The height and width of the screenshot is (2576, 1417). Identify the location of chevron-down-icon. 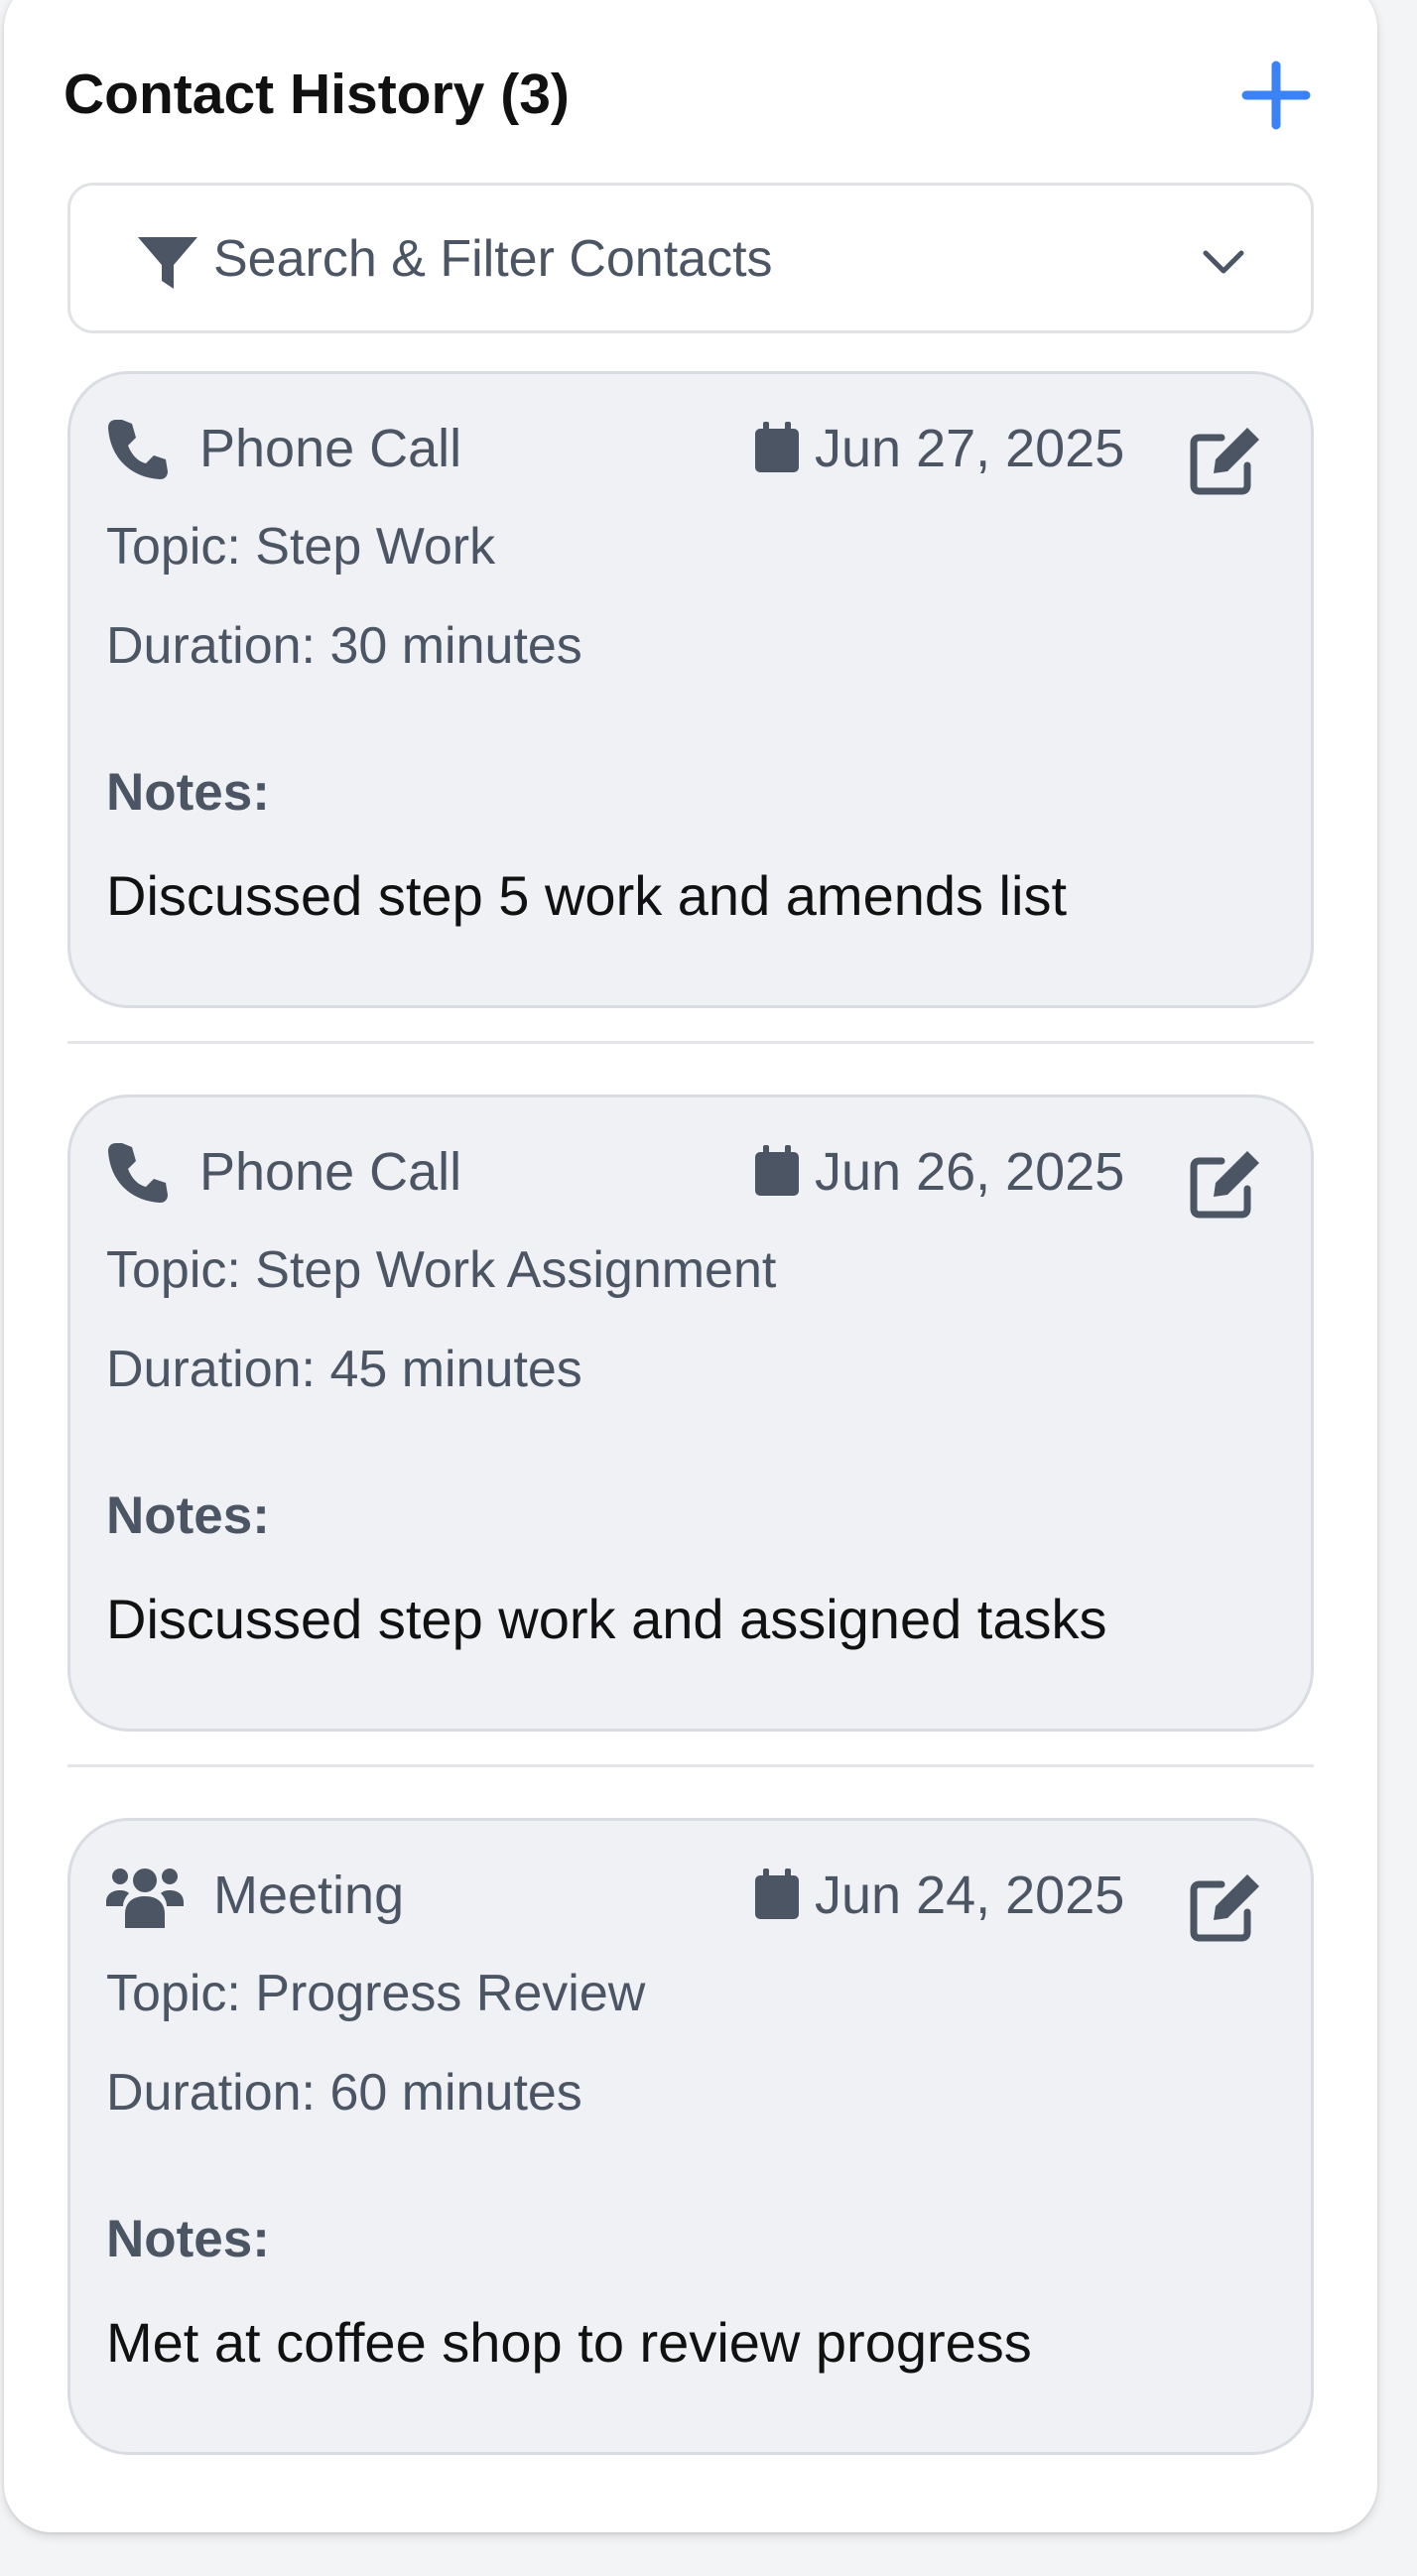
(1223, 262).